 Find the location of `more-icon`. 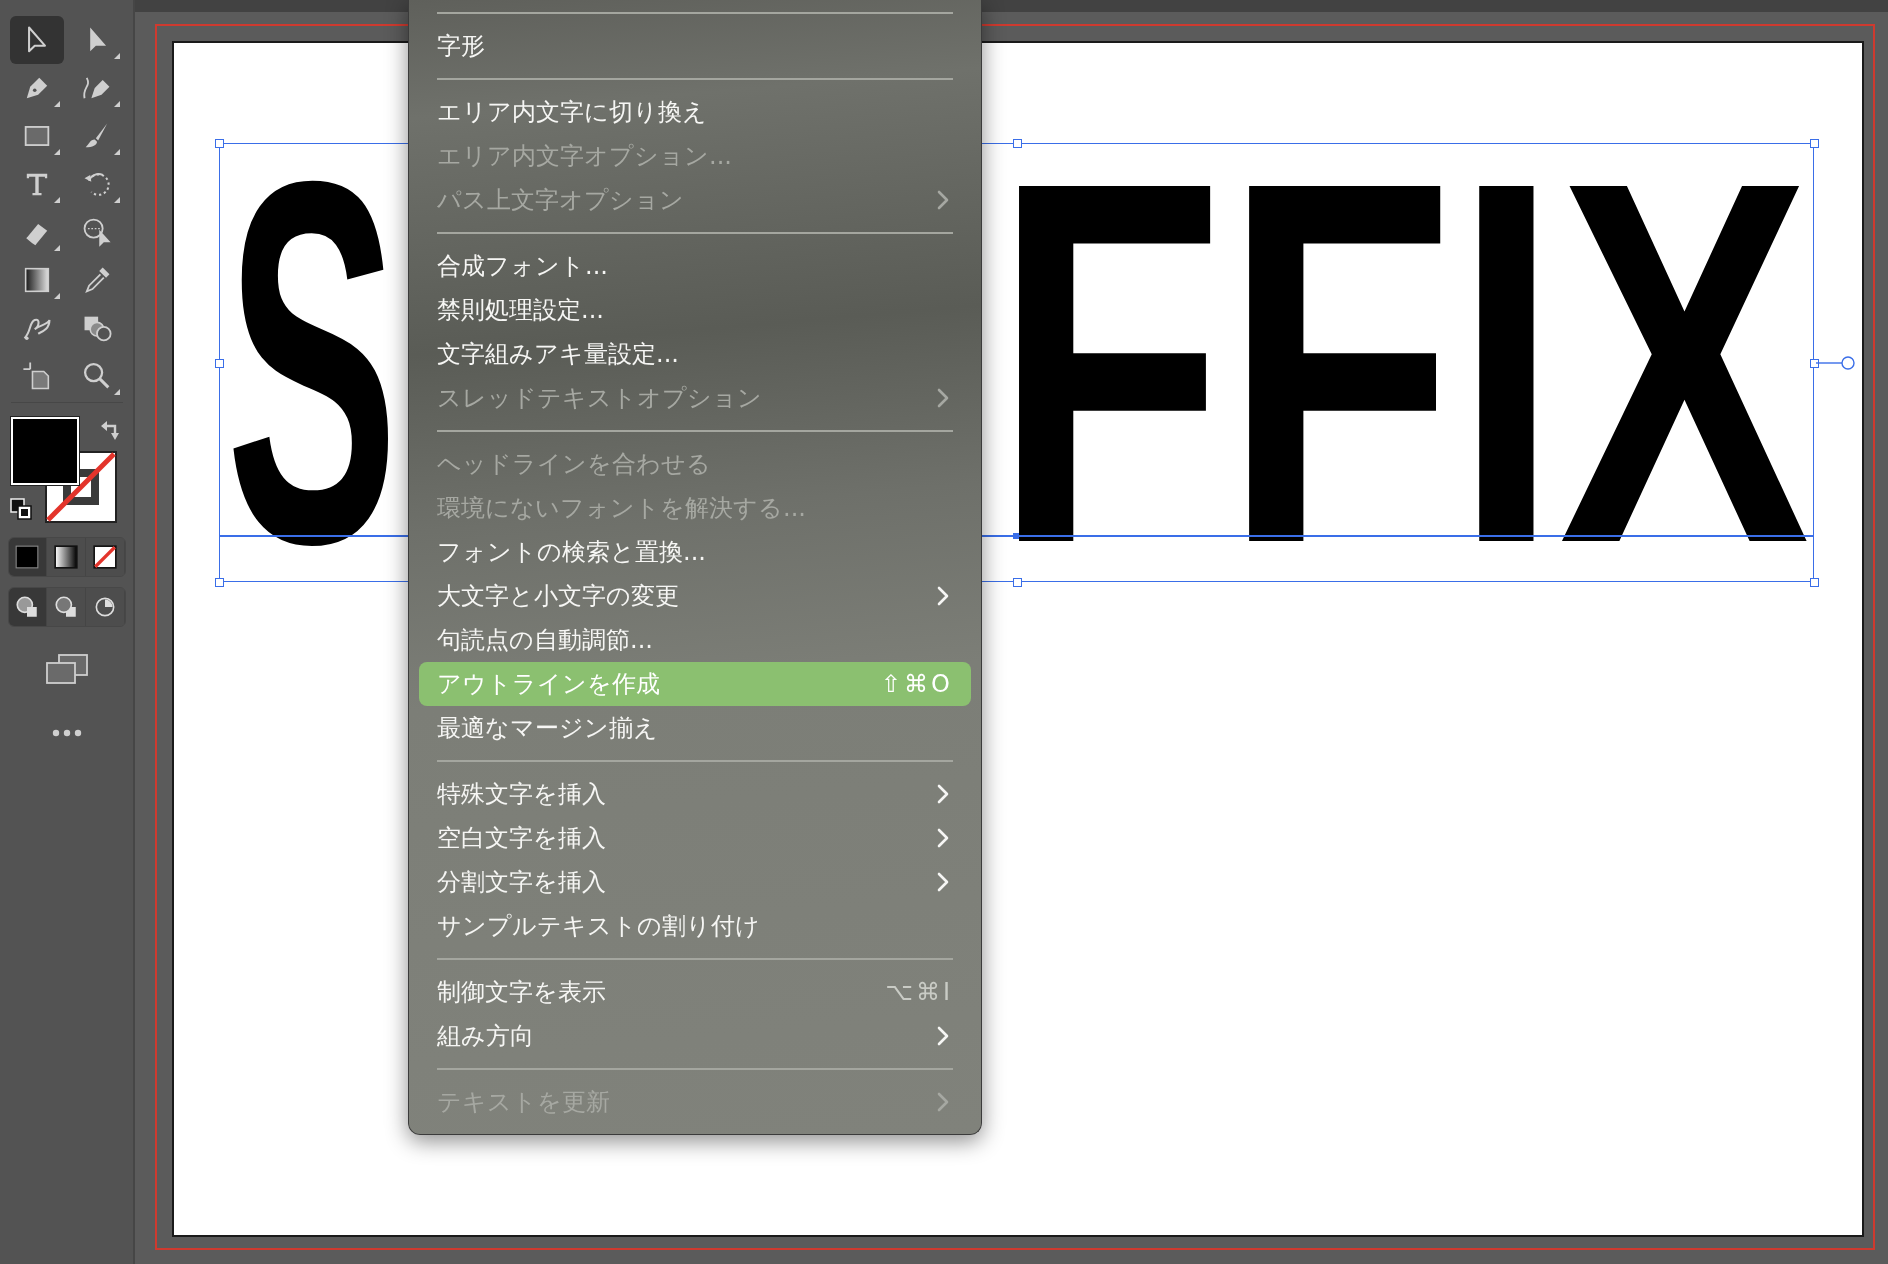

more-icon is located at coordinates (66, 733).